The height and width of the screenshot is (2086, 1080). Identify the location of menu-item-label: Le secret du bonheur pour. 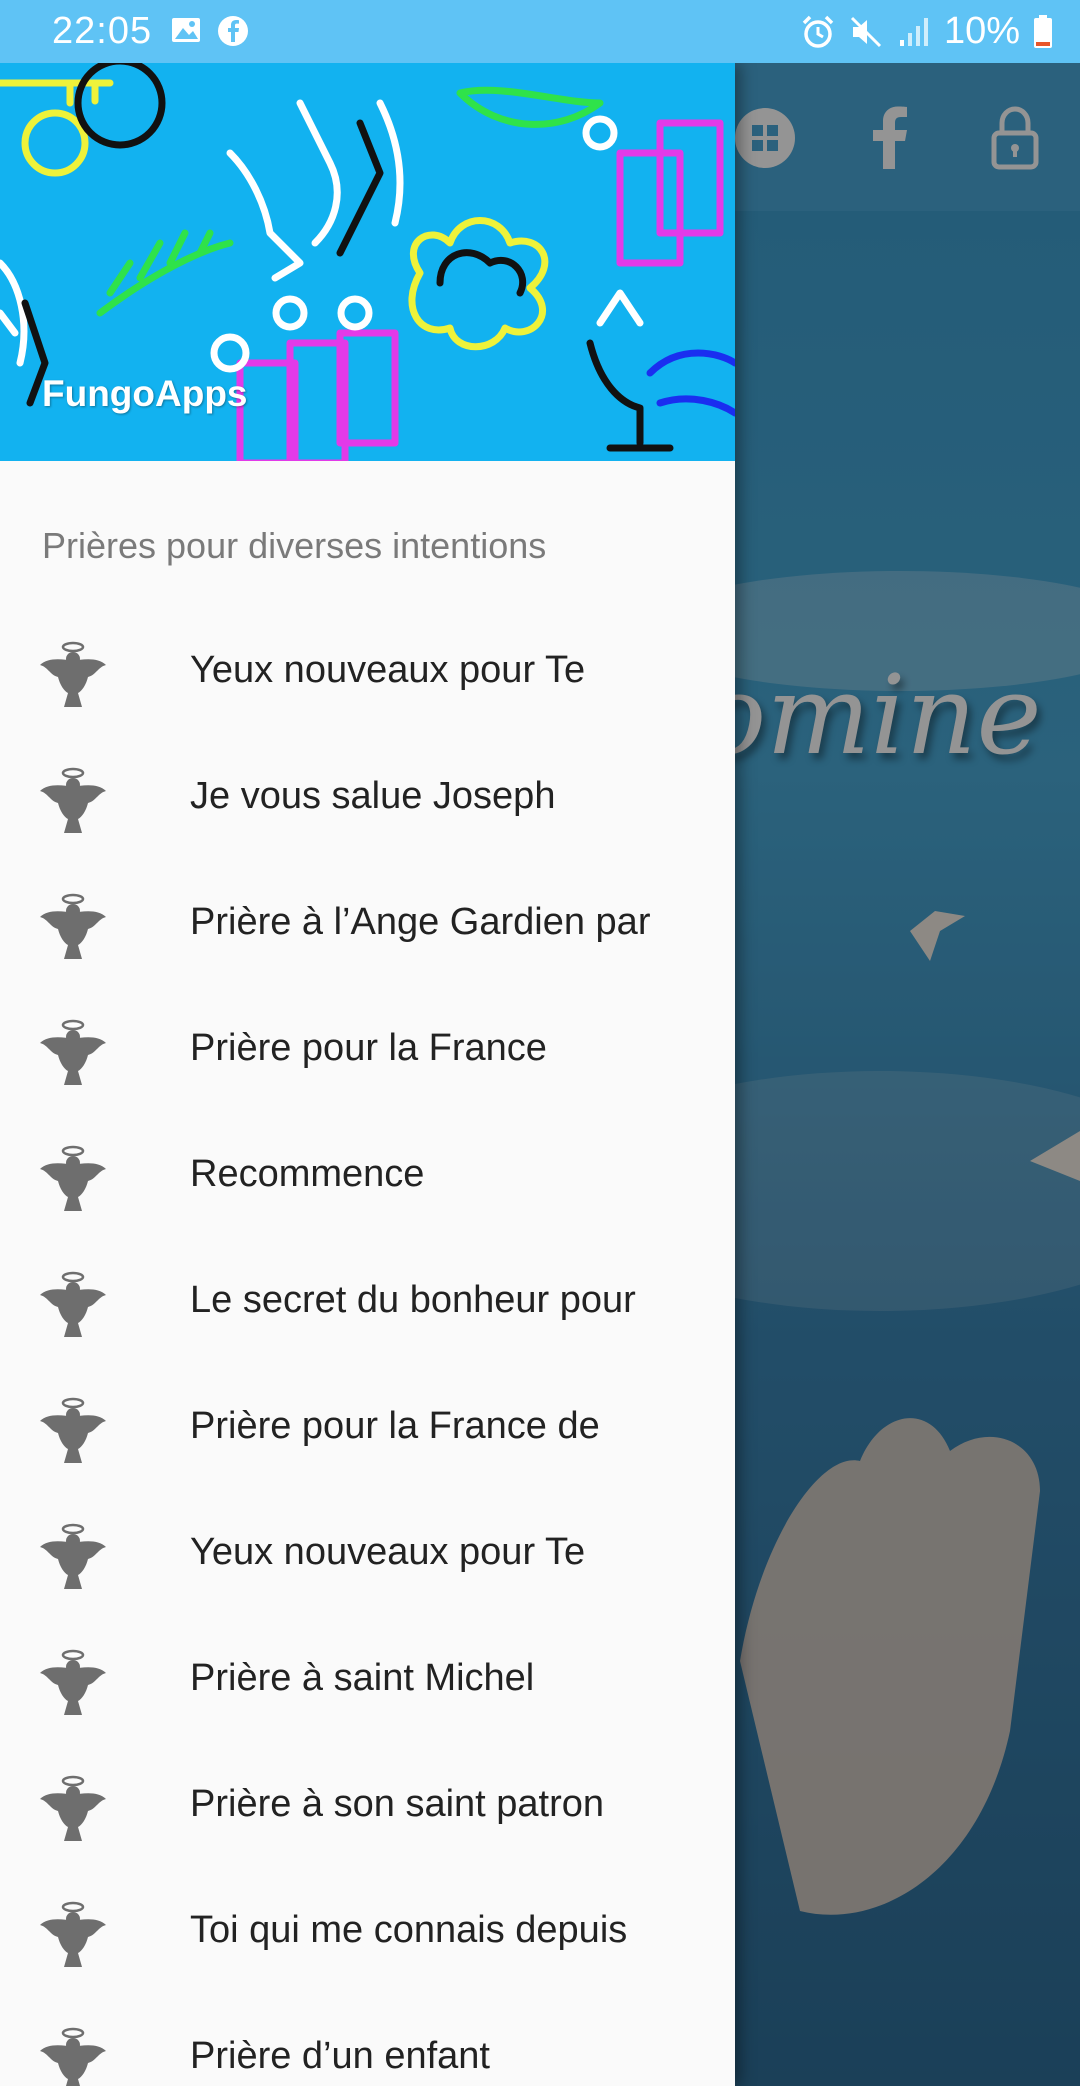
(413, 1300).